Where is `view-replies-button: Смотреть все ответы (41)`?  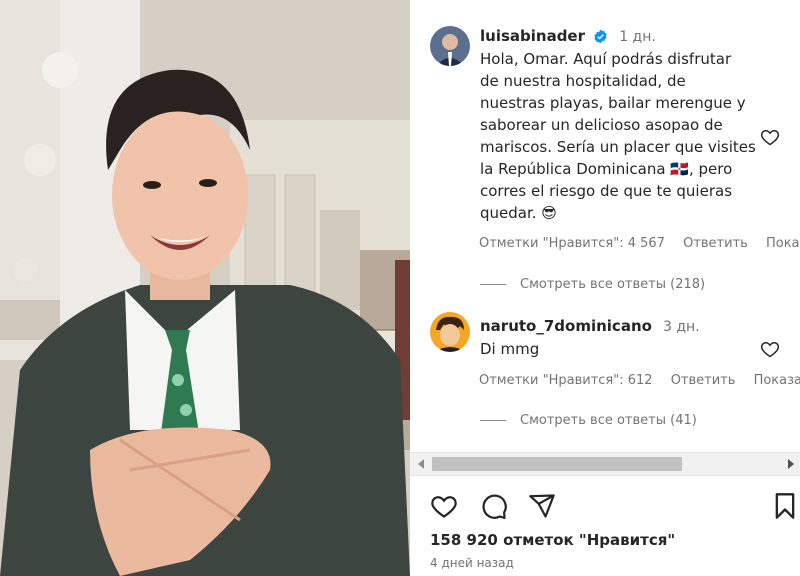
view-replies-button: Смотреть все ответы (41) is located at coordinates (588, 420).